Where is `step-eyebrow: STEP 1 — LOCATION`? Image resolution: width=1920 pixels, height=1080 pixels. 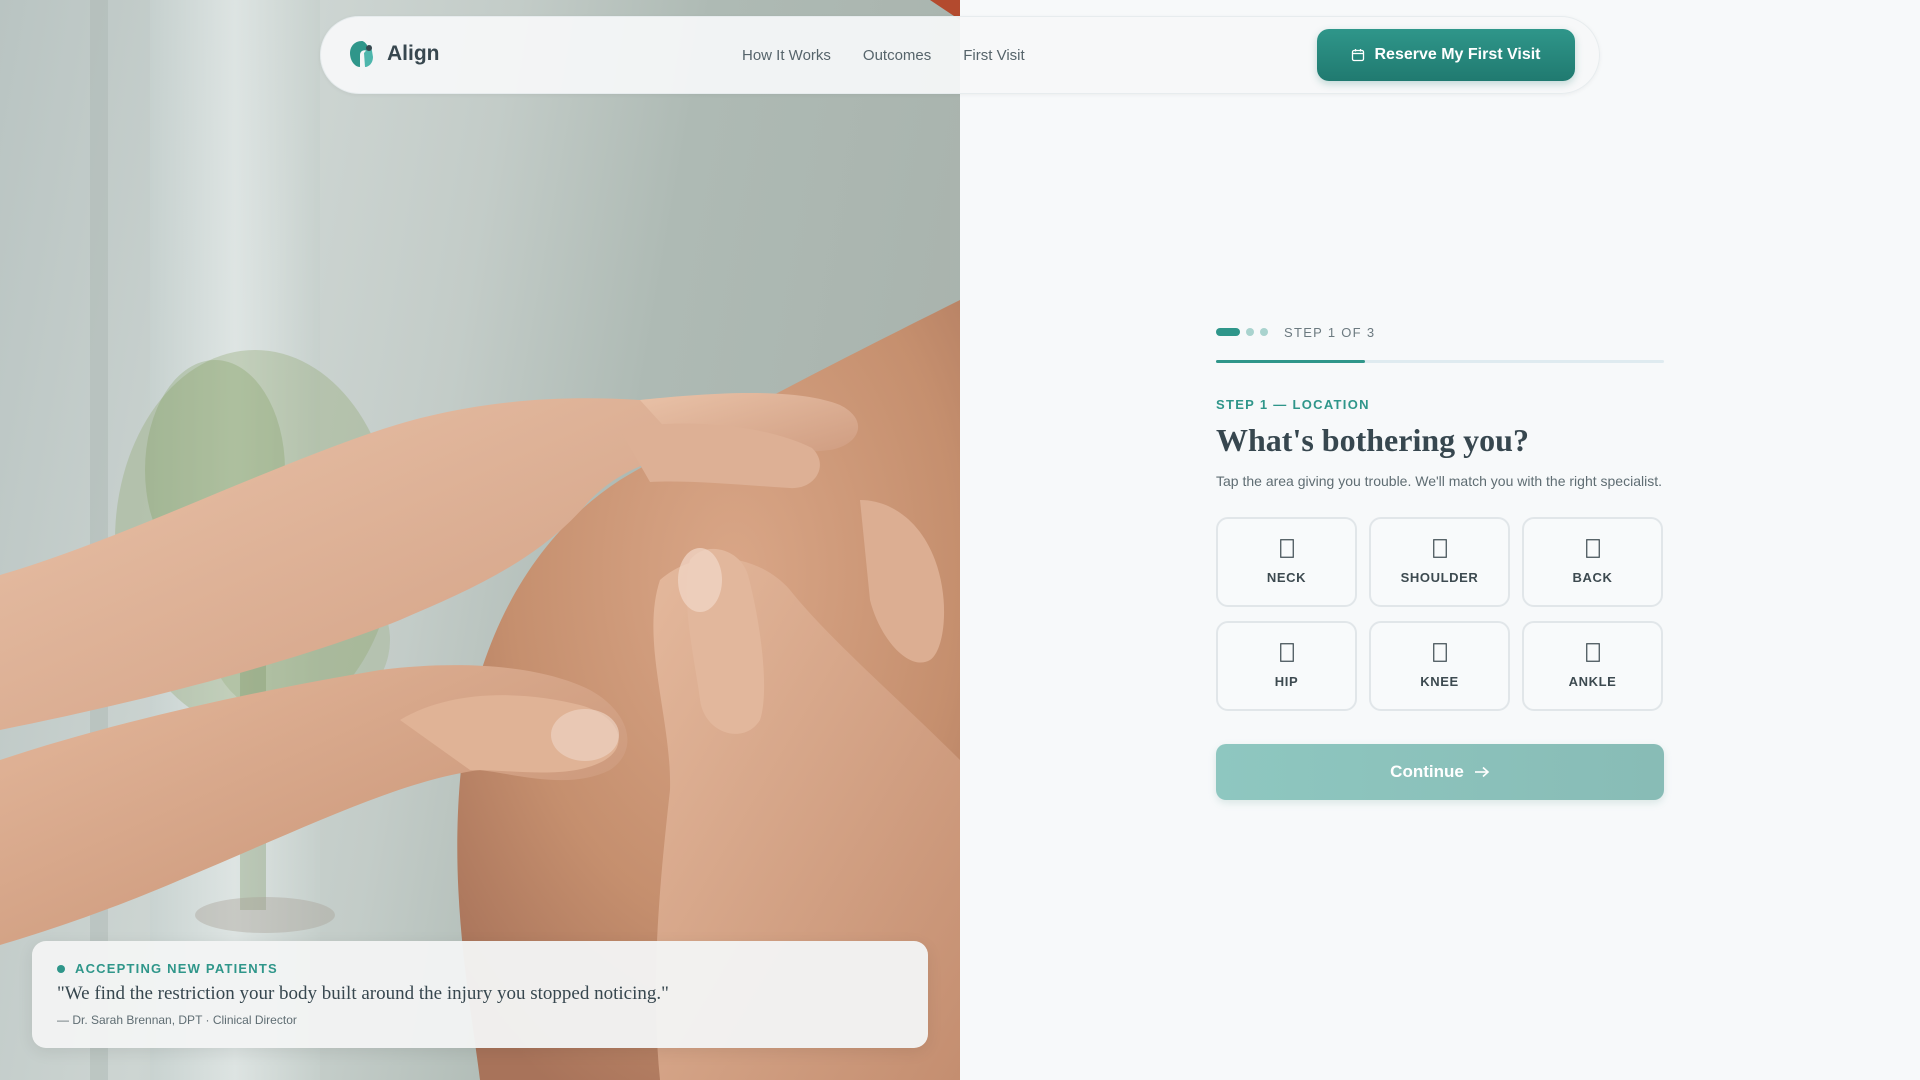
step-eyebrow: STEP 1 — LOCATION is located at coordinates (1293, 404).